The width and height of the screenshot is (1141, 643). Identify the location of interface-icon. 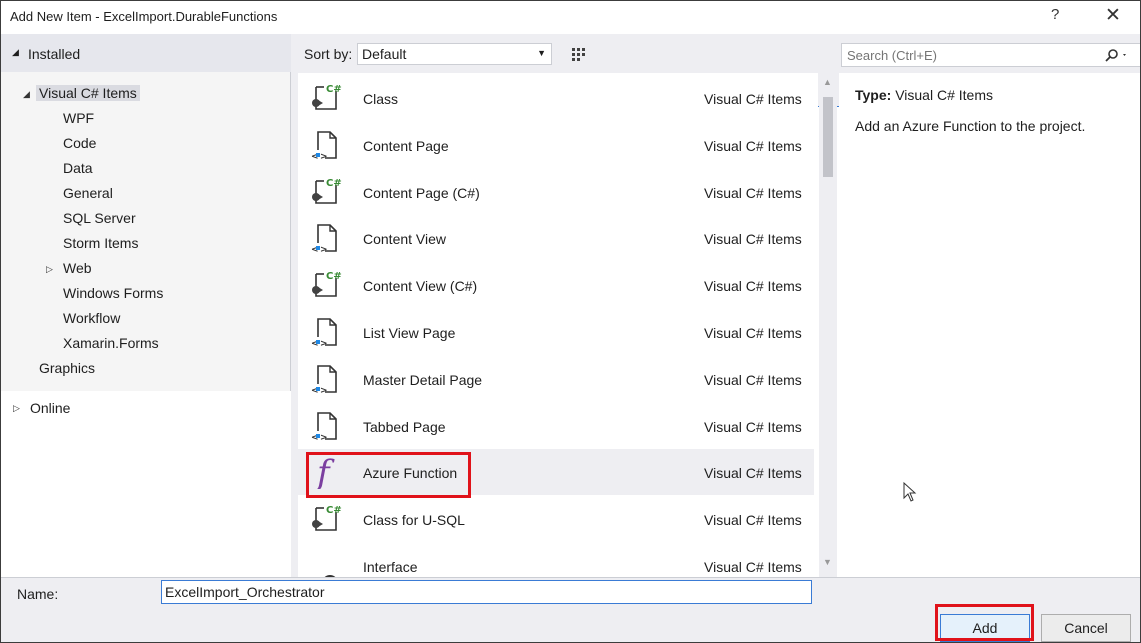
(328, 563).